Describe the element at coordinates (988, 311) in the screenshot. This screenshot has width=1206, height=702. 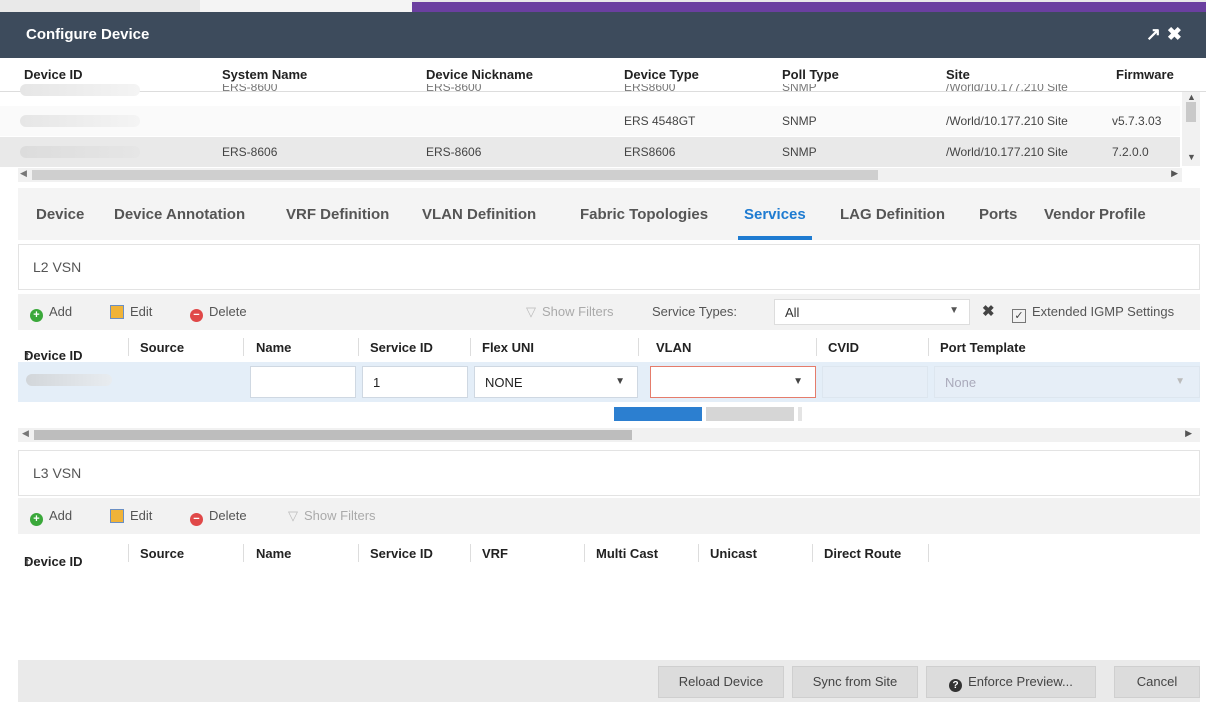
I see `clear-filter-icon: ✖` at that location.